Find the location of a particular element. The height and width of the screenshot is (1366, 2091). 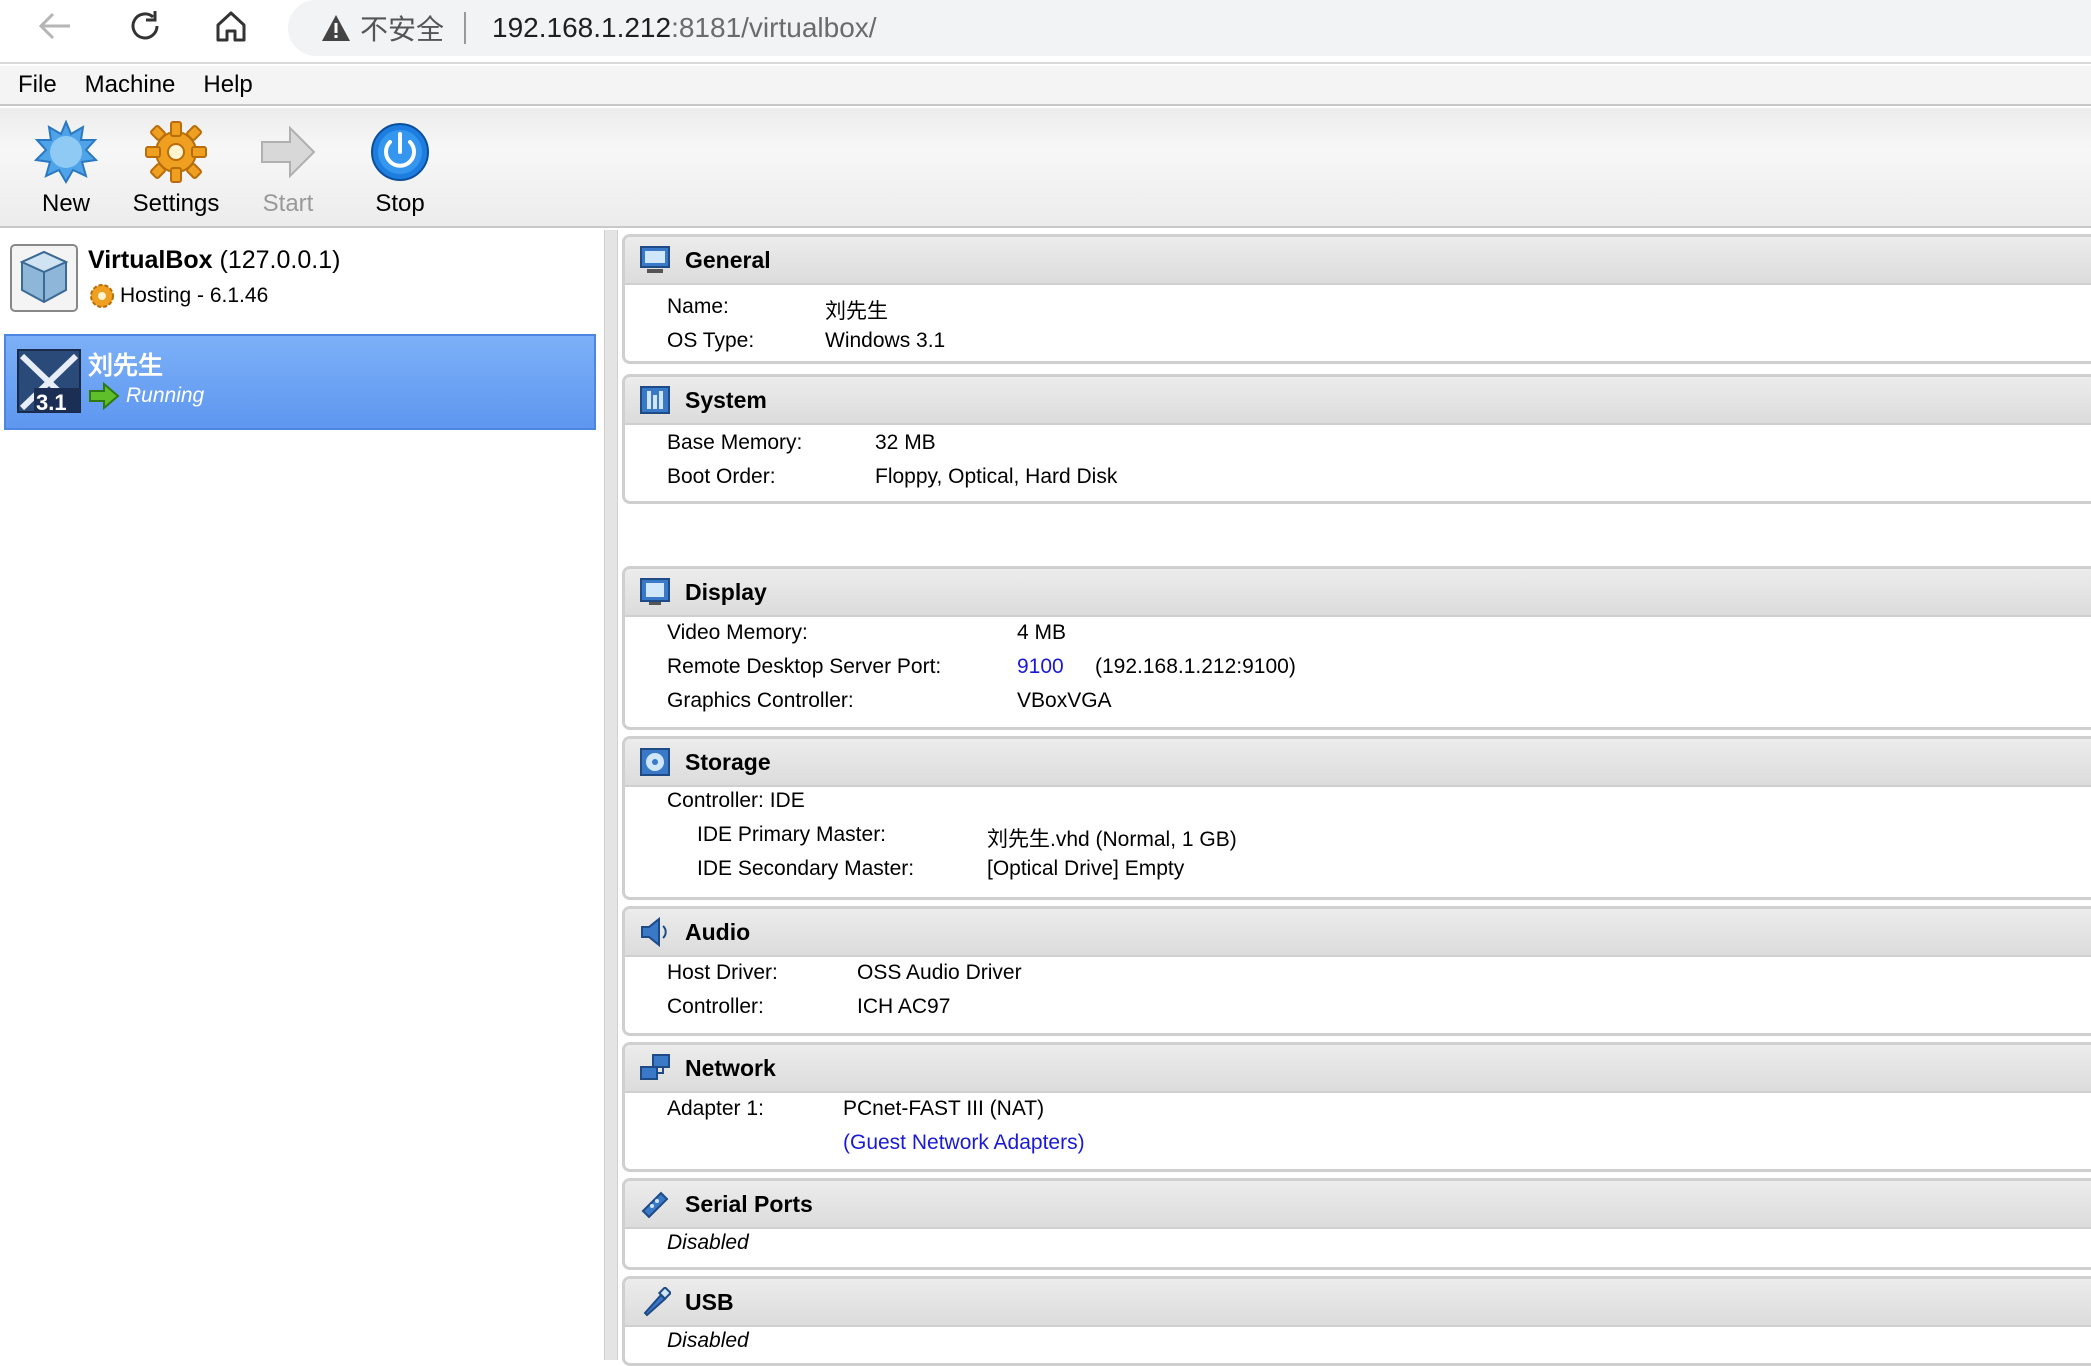

start-label: Start is located at coordinates (288, 203).